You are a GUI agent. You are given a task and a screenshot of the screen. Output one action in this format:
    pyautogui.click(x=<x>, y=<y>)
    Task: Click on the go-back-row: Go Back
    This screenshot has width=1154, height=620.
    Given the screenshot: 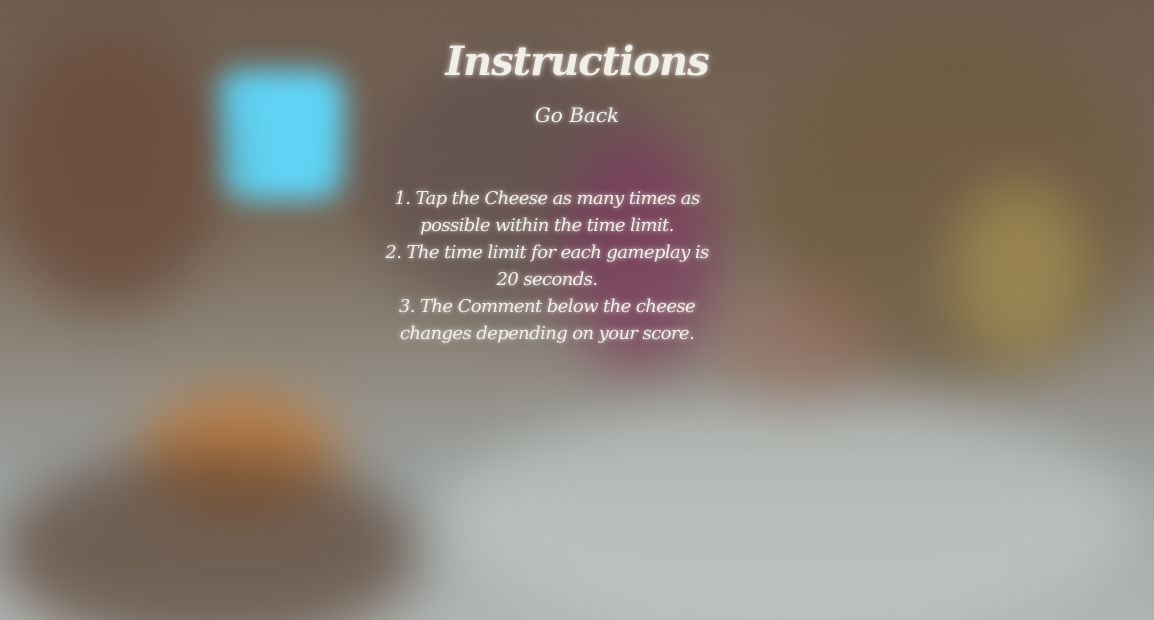 What is the action you would take?
    pyautogui.click(x=577, y=115)
    